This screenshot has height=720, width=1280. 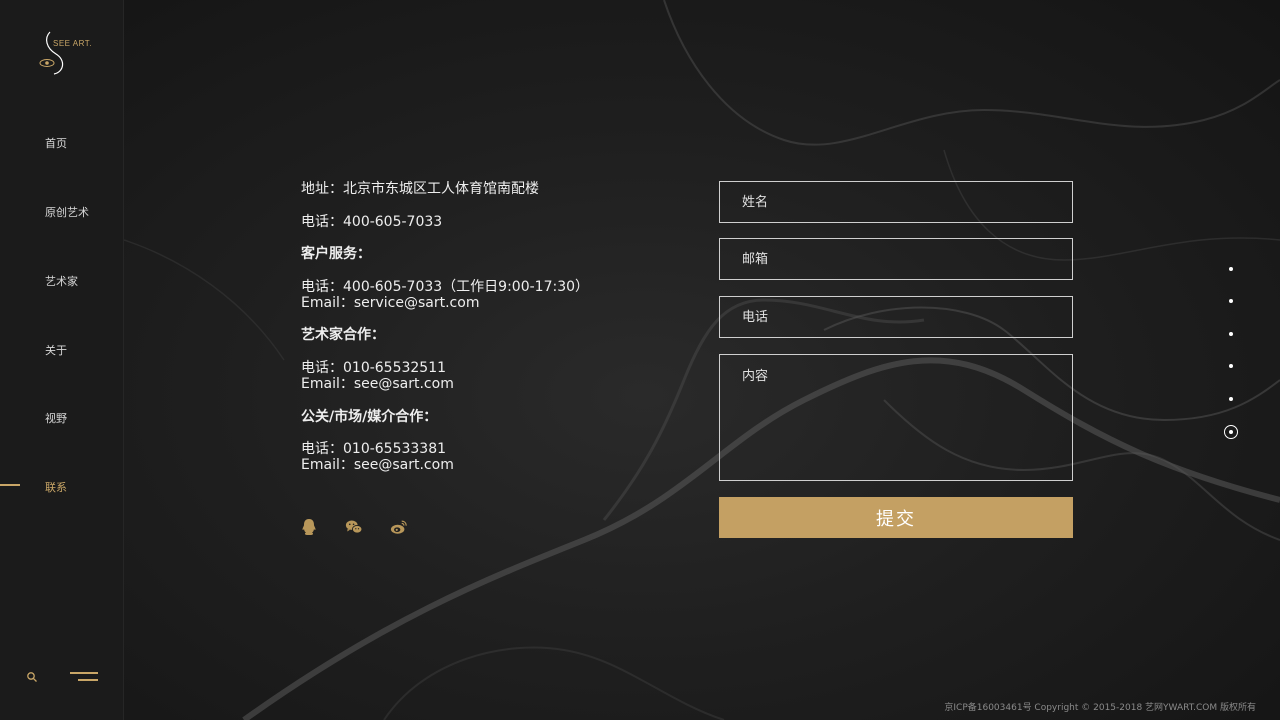 I want to click on name-input, so click(x=896, y=202).